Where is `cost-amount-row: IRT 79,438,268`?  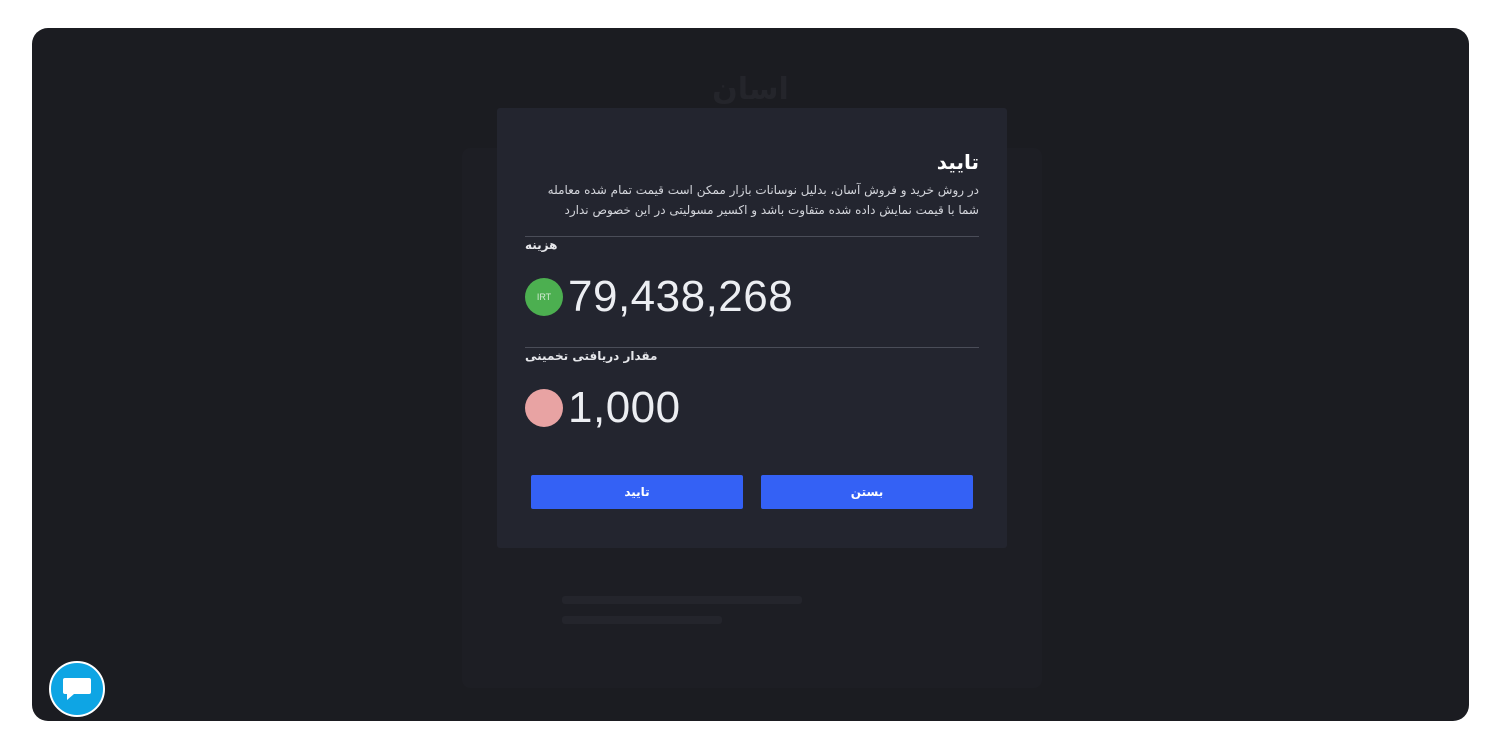 cost-amount-row: IRT 79,438,268 is located at coordinates (659, 296).